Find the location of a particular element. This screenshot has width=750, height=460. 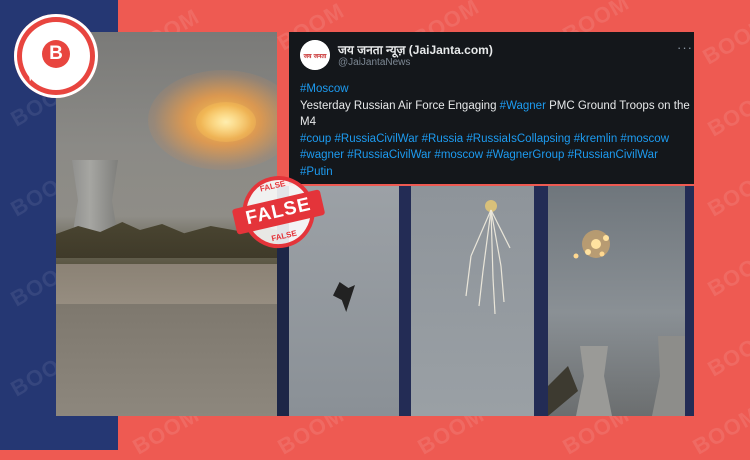

channel-avatar: जय जनता is located at coordinates (315, 55).